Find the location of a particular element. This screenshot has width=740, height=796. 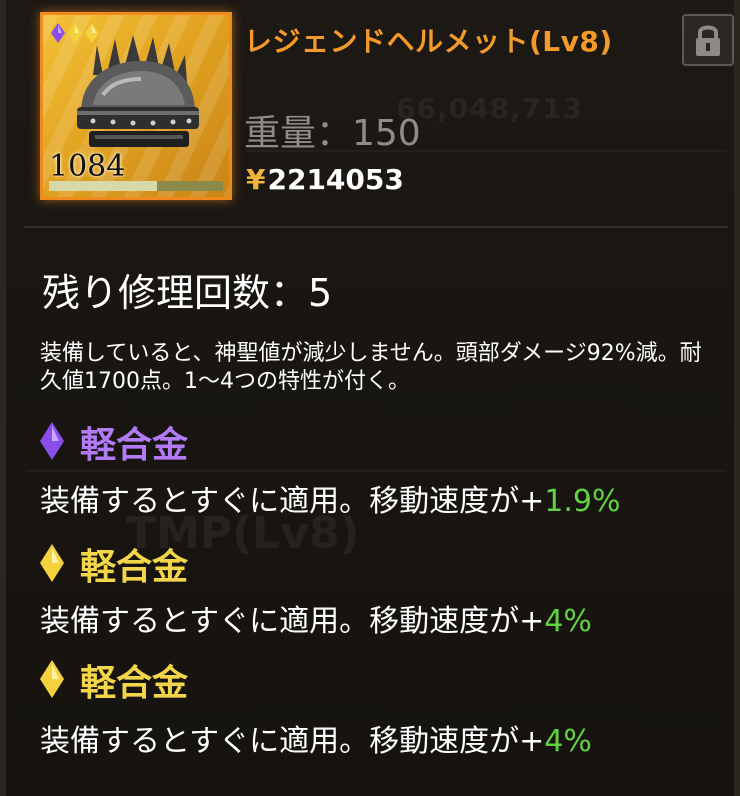

durability-bar is located at coordinates (136, 186).